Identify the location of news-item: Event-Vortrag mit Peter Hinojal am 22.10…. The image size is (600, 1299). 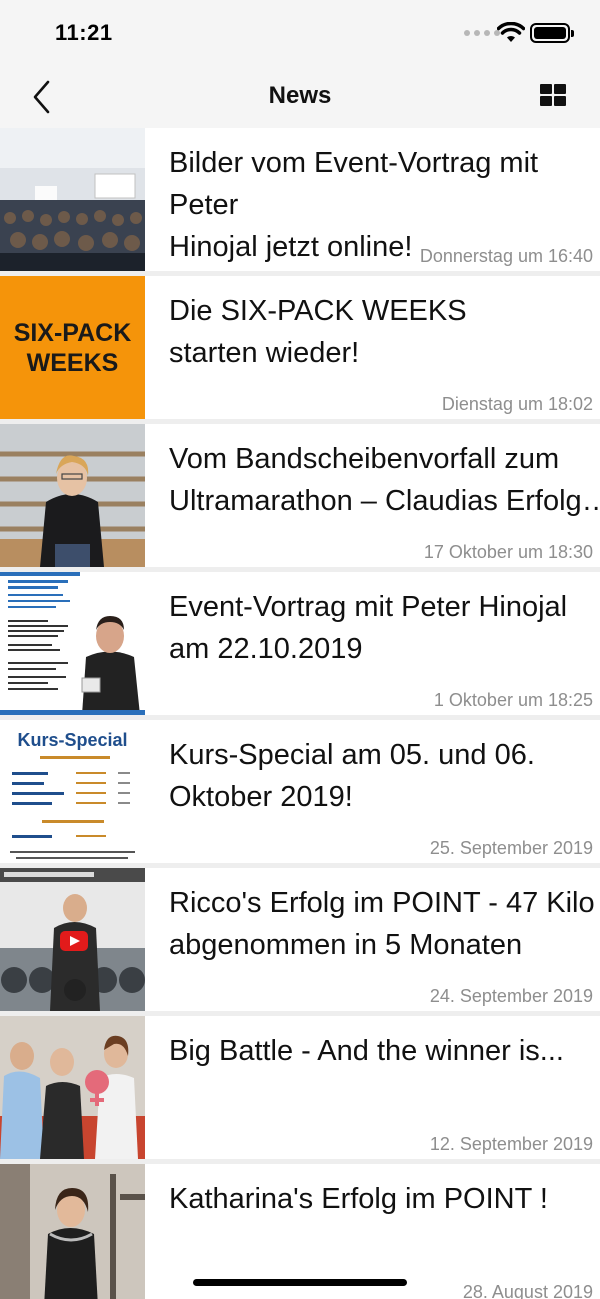
(300, 646).